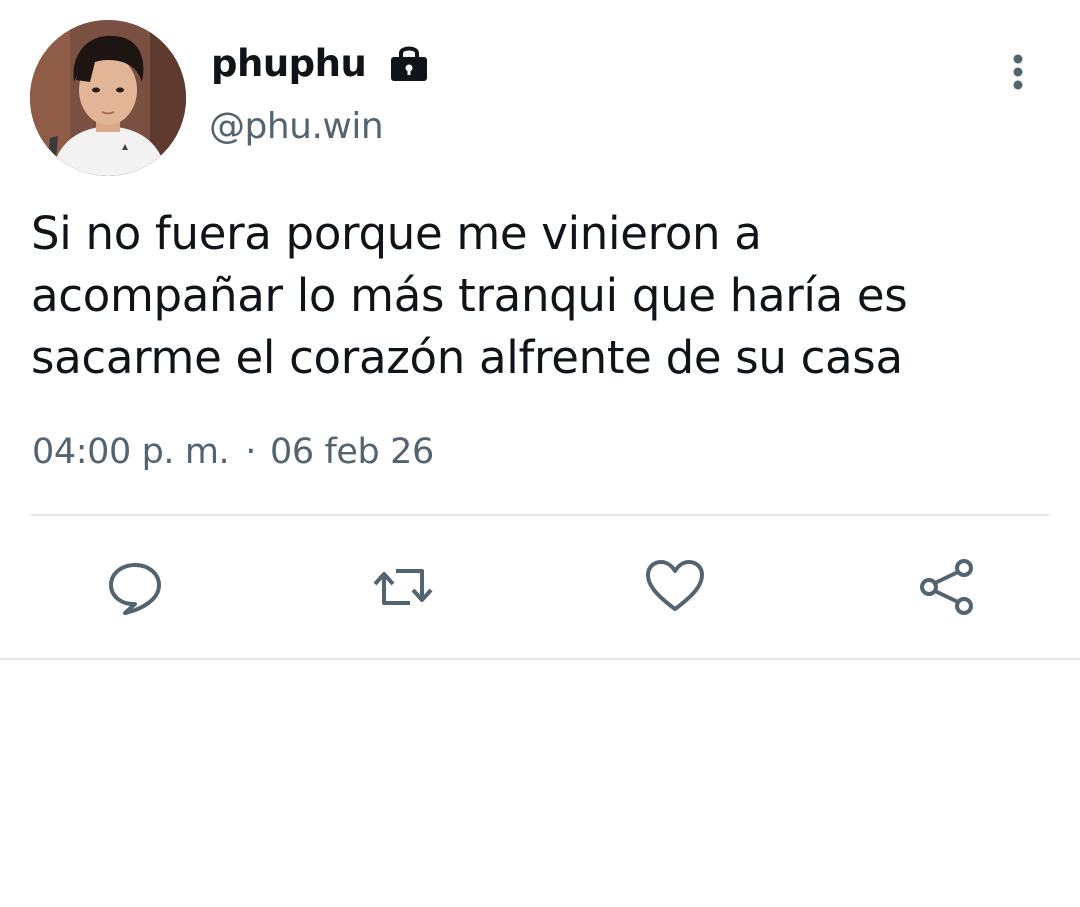  What do you see at coordinates (409, 63) in the screenshot?
I see `lock-icon` at bounding box center [409, 63].